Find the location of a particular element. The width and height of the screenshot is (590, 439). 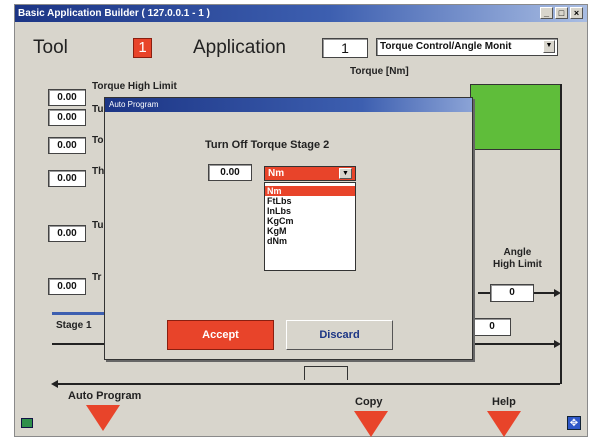

param-field-4: 0.00 is located at coordinates (67, 178).